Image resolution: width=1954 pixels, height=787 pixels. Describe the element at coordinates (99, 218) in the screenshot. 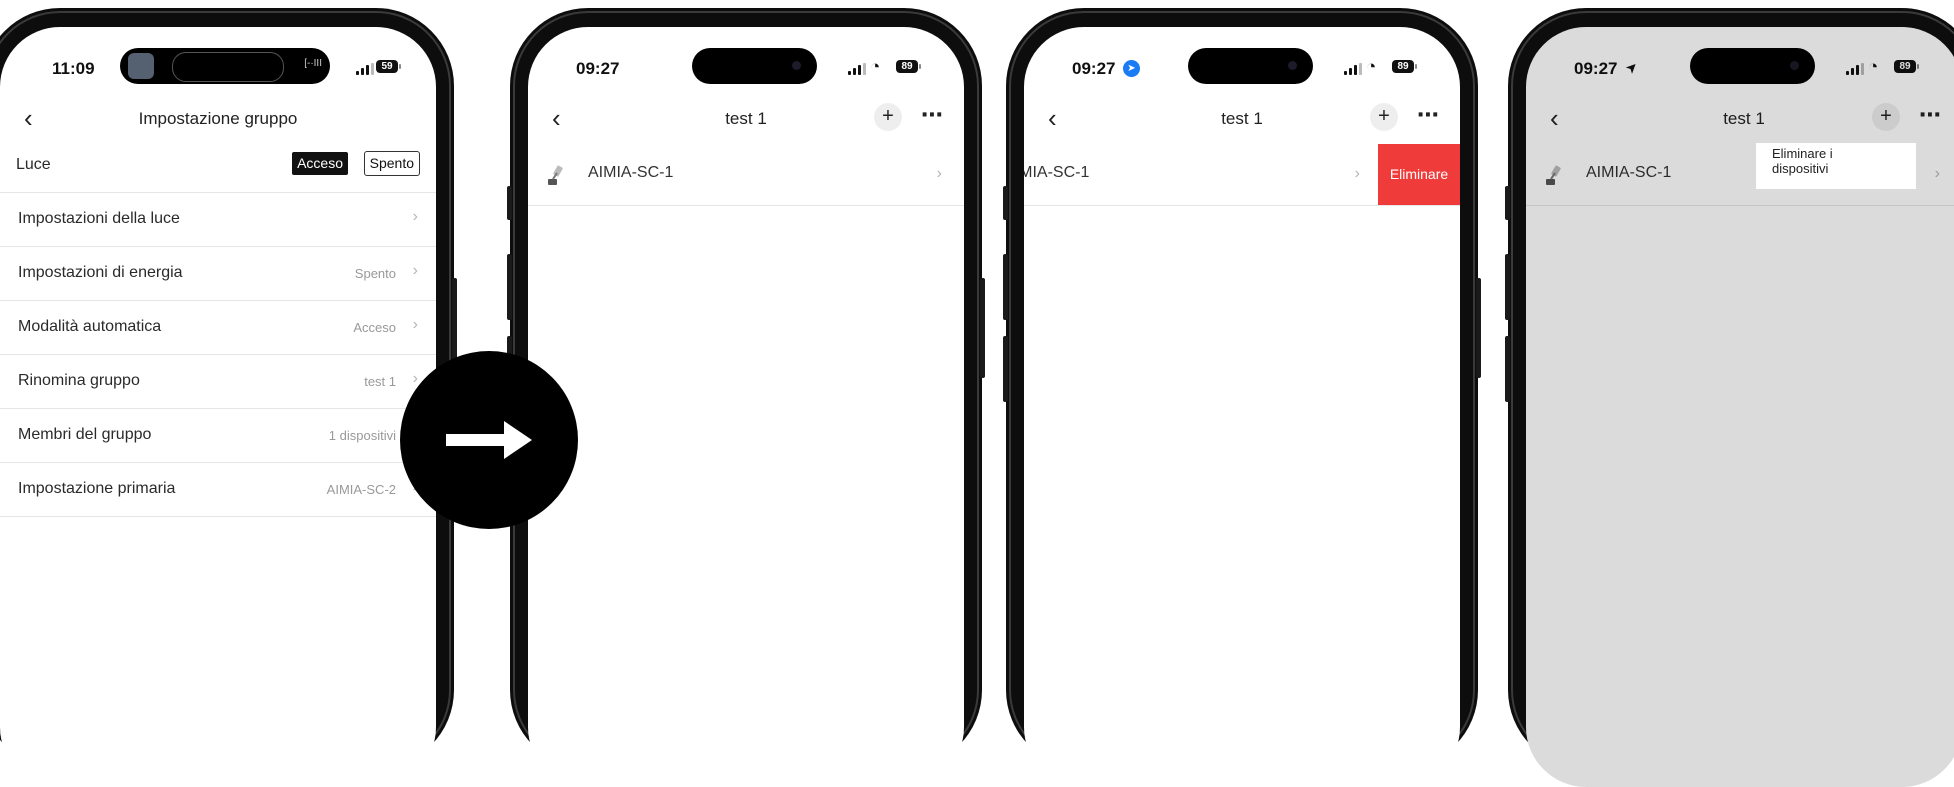

I see `row-label: Impostazioni della luce` at that location.